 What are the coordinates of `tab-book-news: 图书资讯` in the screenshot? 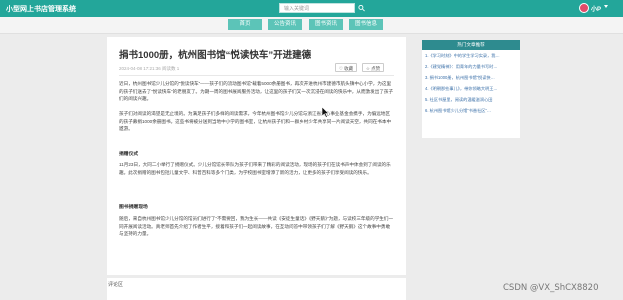 It's located at (326, 24).